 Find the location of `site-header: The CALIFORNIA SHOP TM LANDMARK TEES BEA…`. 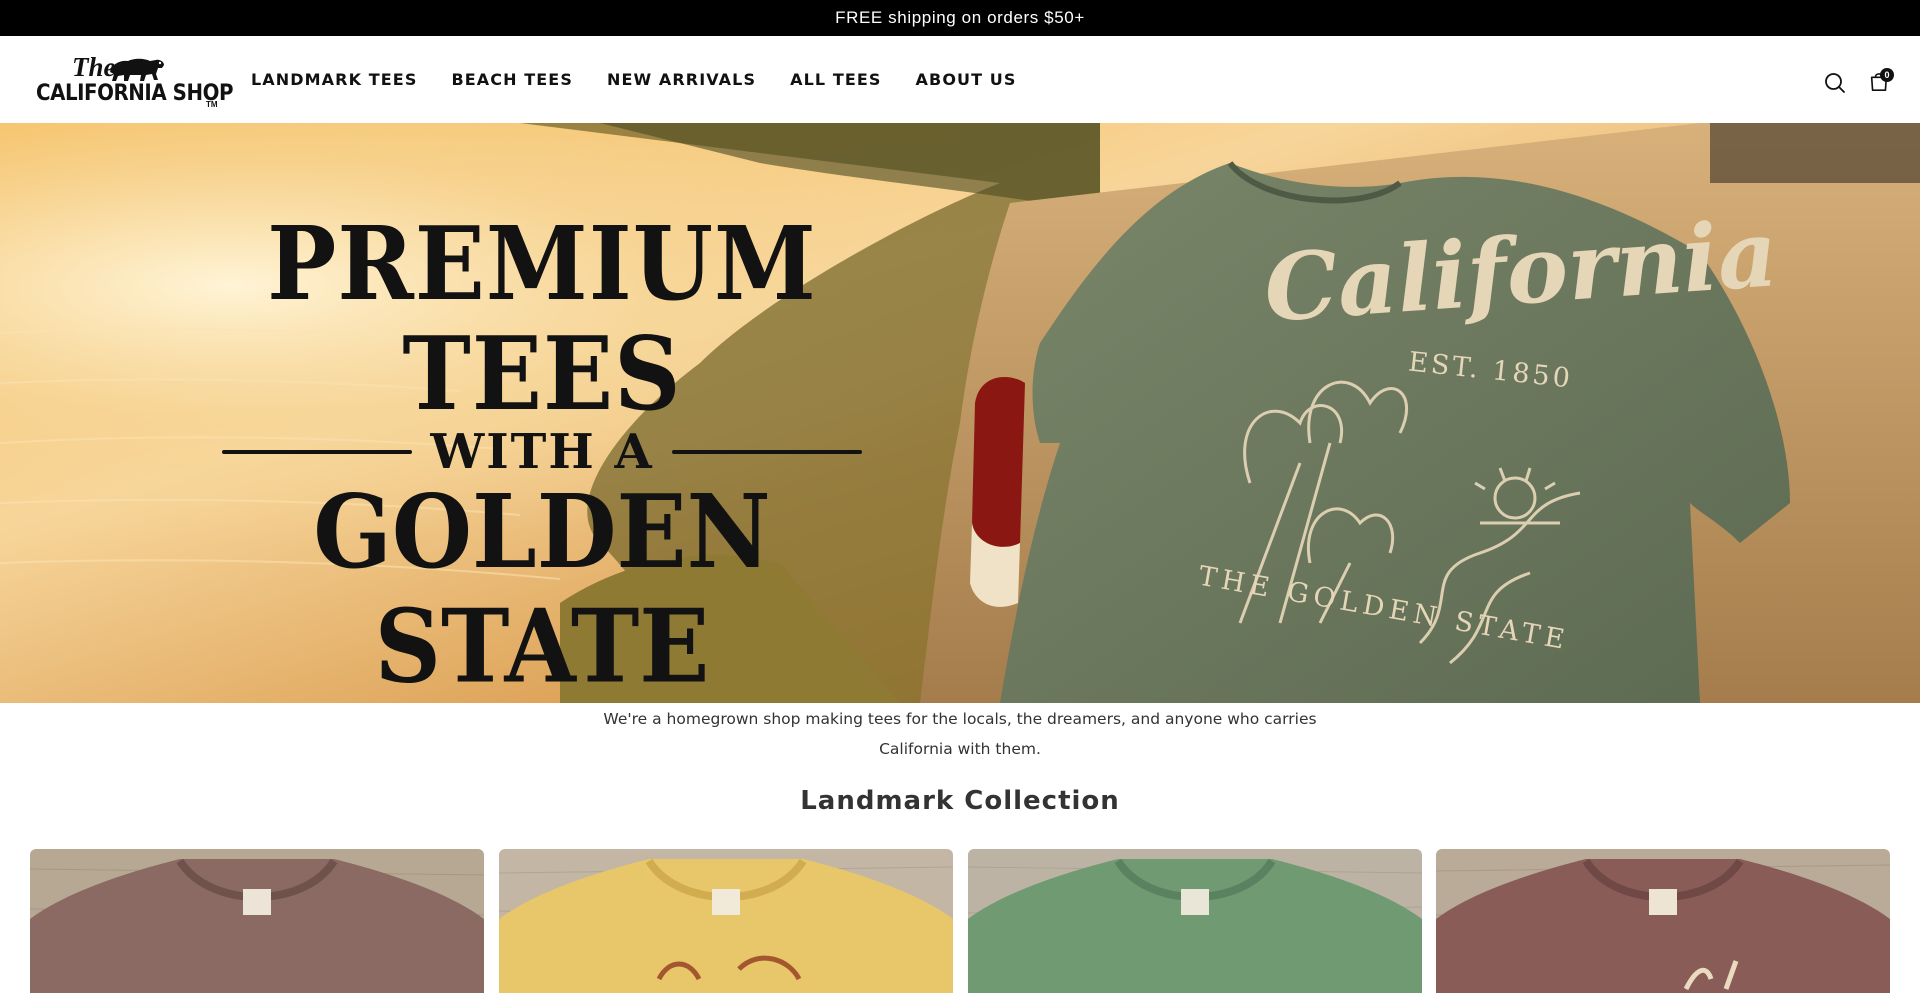

site-header: The CALIFORNIA SHOP TM LANDMARK TEES BEA… is located at coordinates (960, 79).